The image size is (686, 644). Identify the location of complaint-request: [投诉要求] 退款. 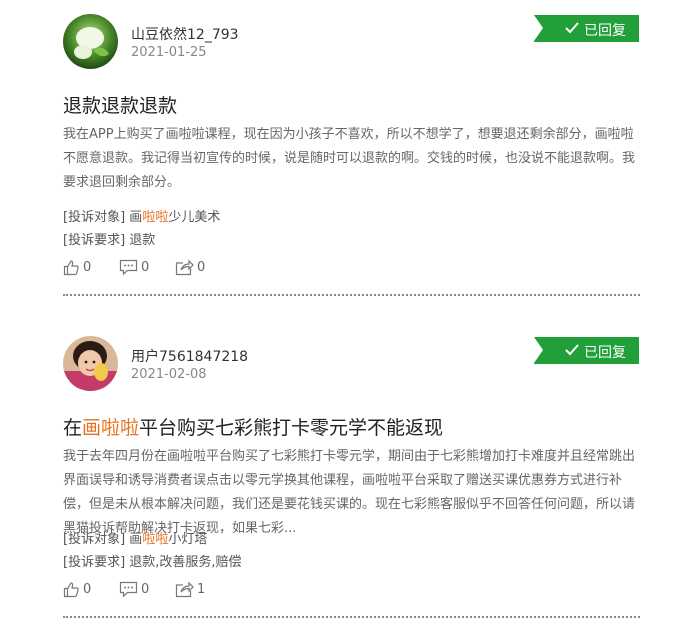
(109, 238).